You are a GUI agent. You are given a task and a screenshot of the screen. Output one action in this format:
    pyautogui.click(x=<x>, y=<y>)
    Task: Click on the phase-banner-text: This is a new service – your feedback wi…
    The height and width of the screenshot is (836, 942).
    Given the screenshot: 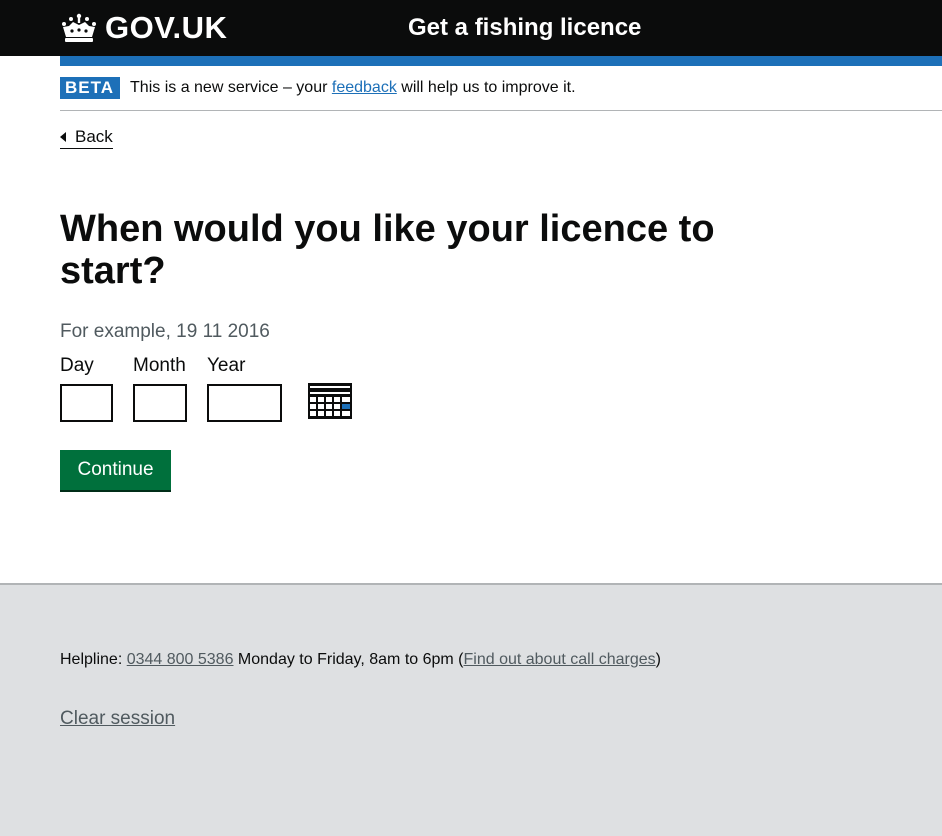 What is the action you would take?
    pyautogui.click(x=353, y=88)
    